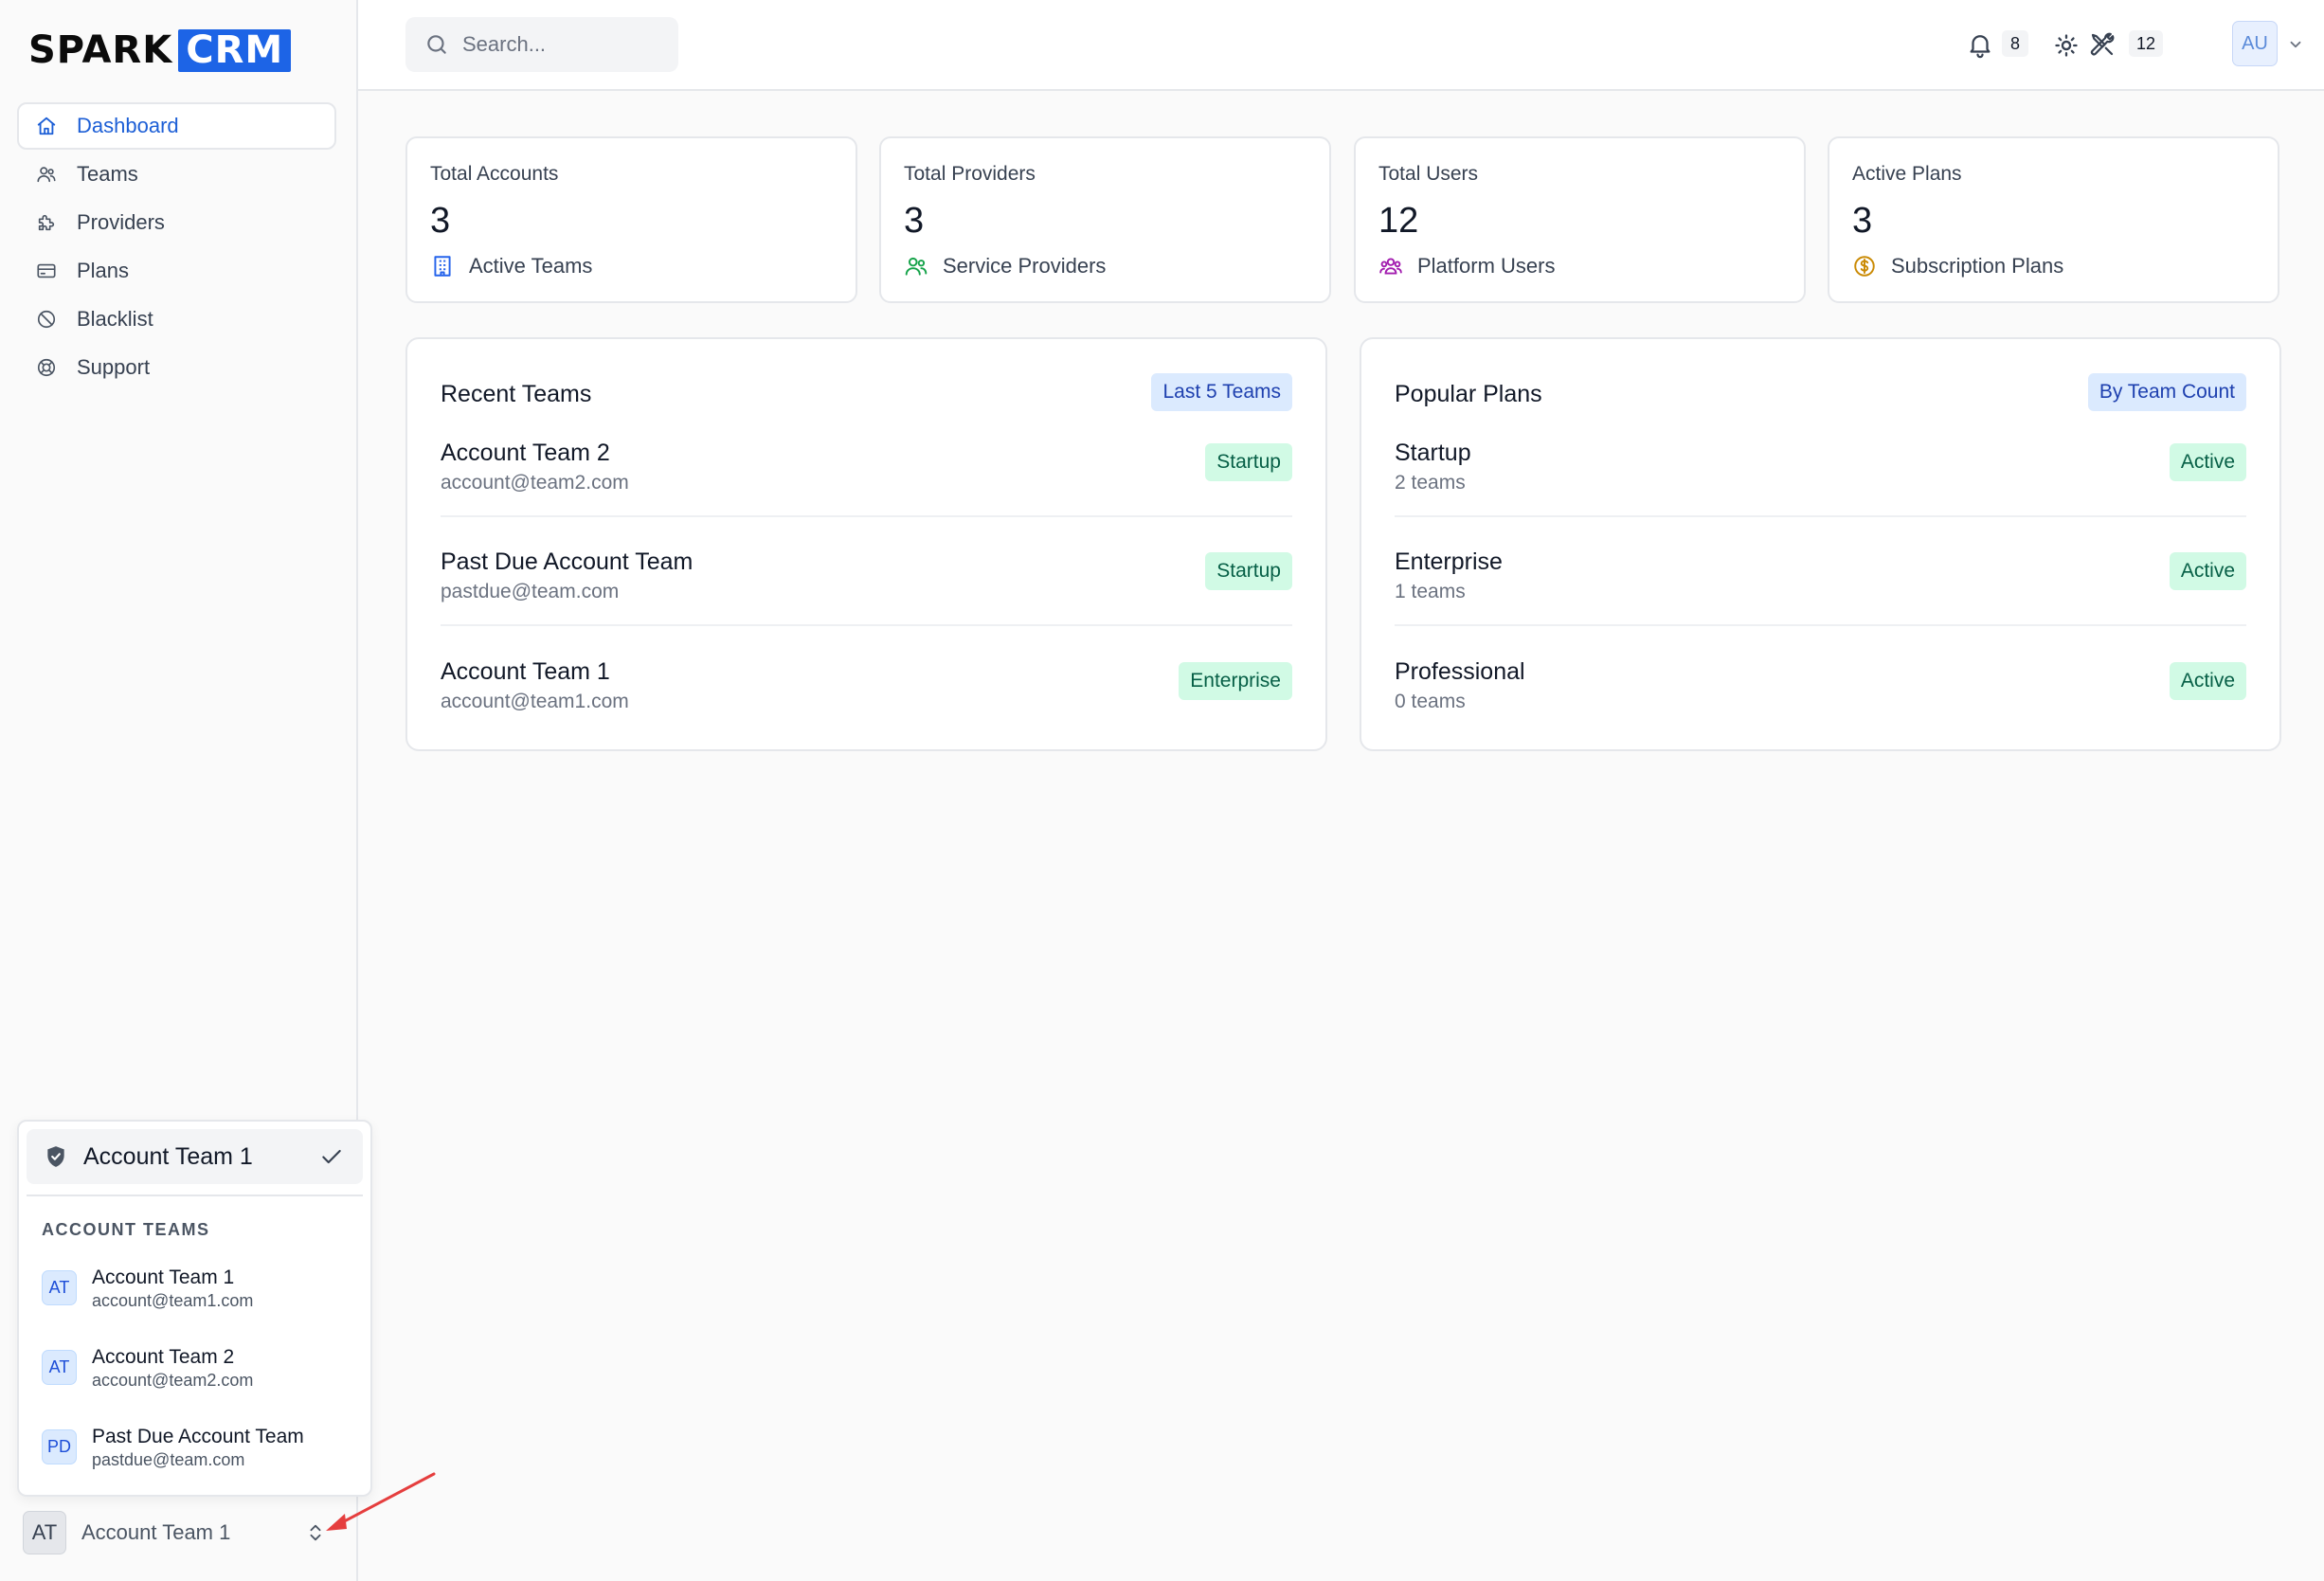 This screenshot has height=1581, width=2324. Describe the element at coordinates (1449, 561) in the screenshot. I see `item-name: Enterprise` at that location.